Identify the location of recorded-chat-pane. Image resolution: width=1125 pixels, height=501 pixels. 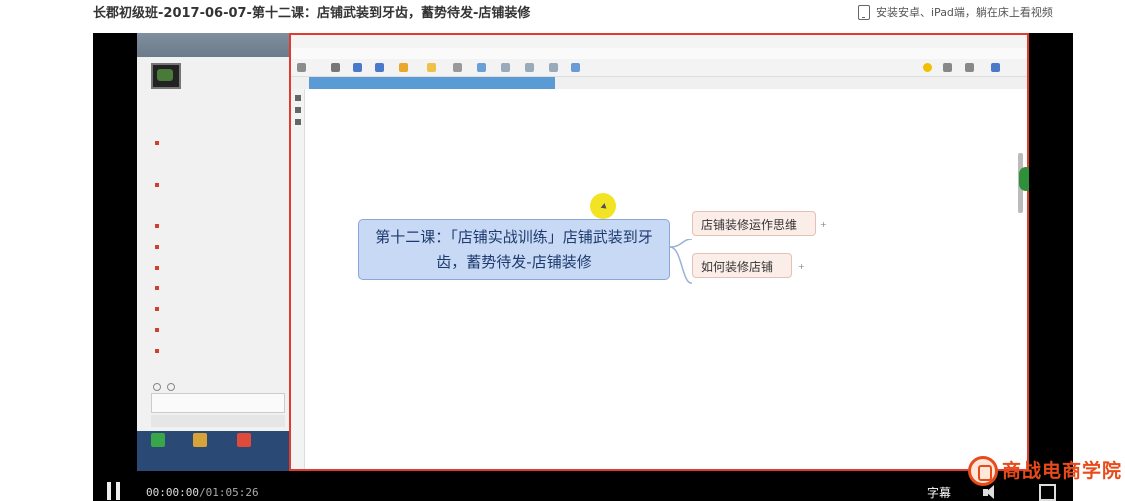
(213, 252).